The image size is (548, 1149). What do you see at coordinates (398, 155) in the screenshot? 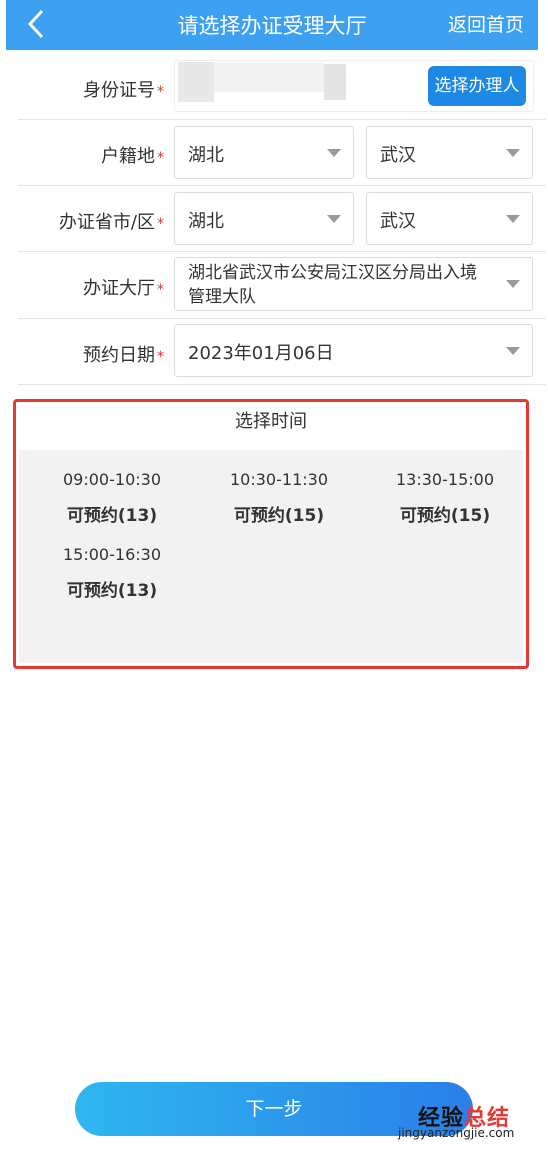
I see `household-city-value: 武汉` at bounding box center [398, 155].